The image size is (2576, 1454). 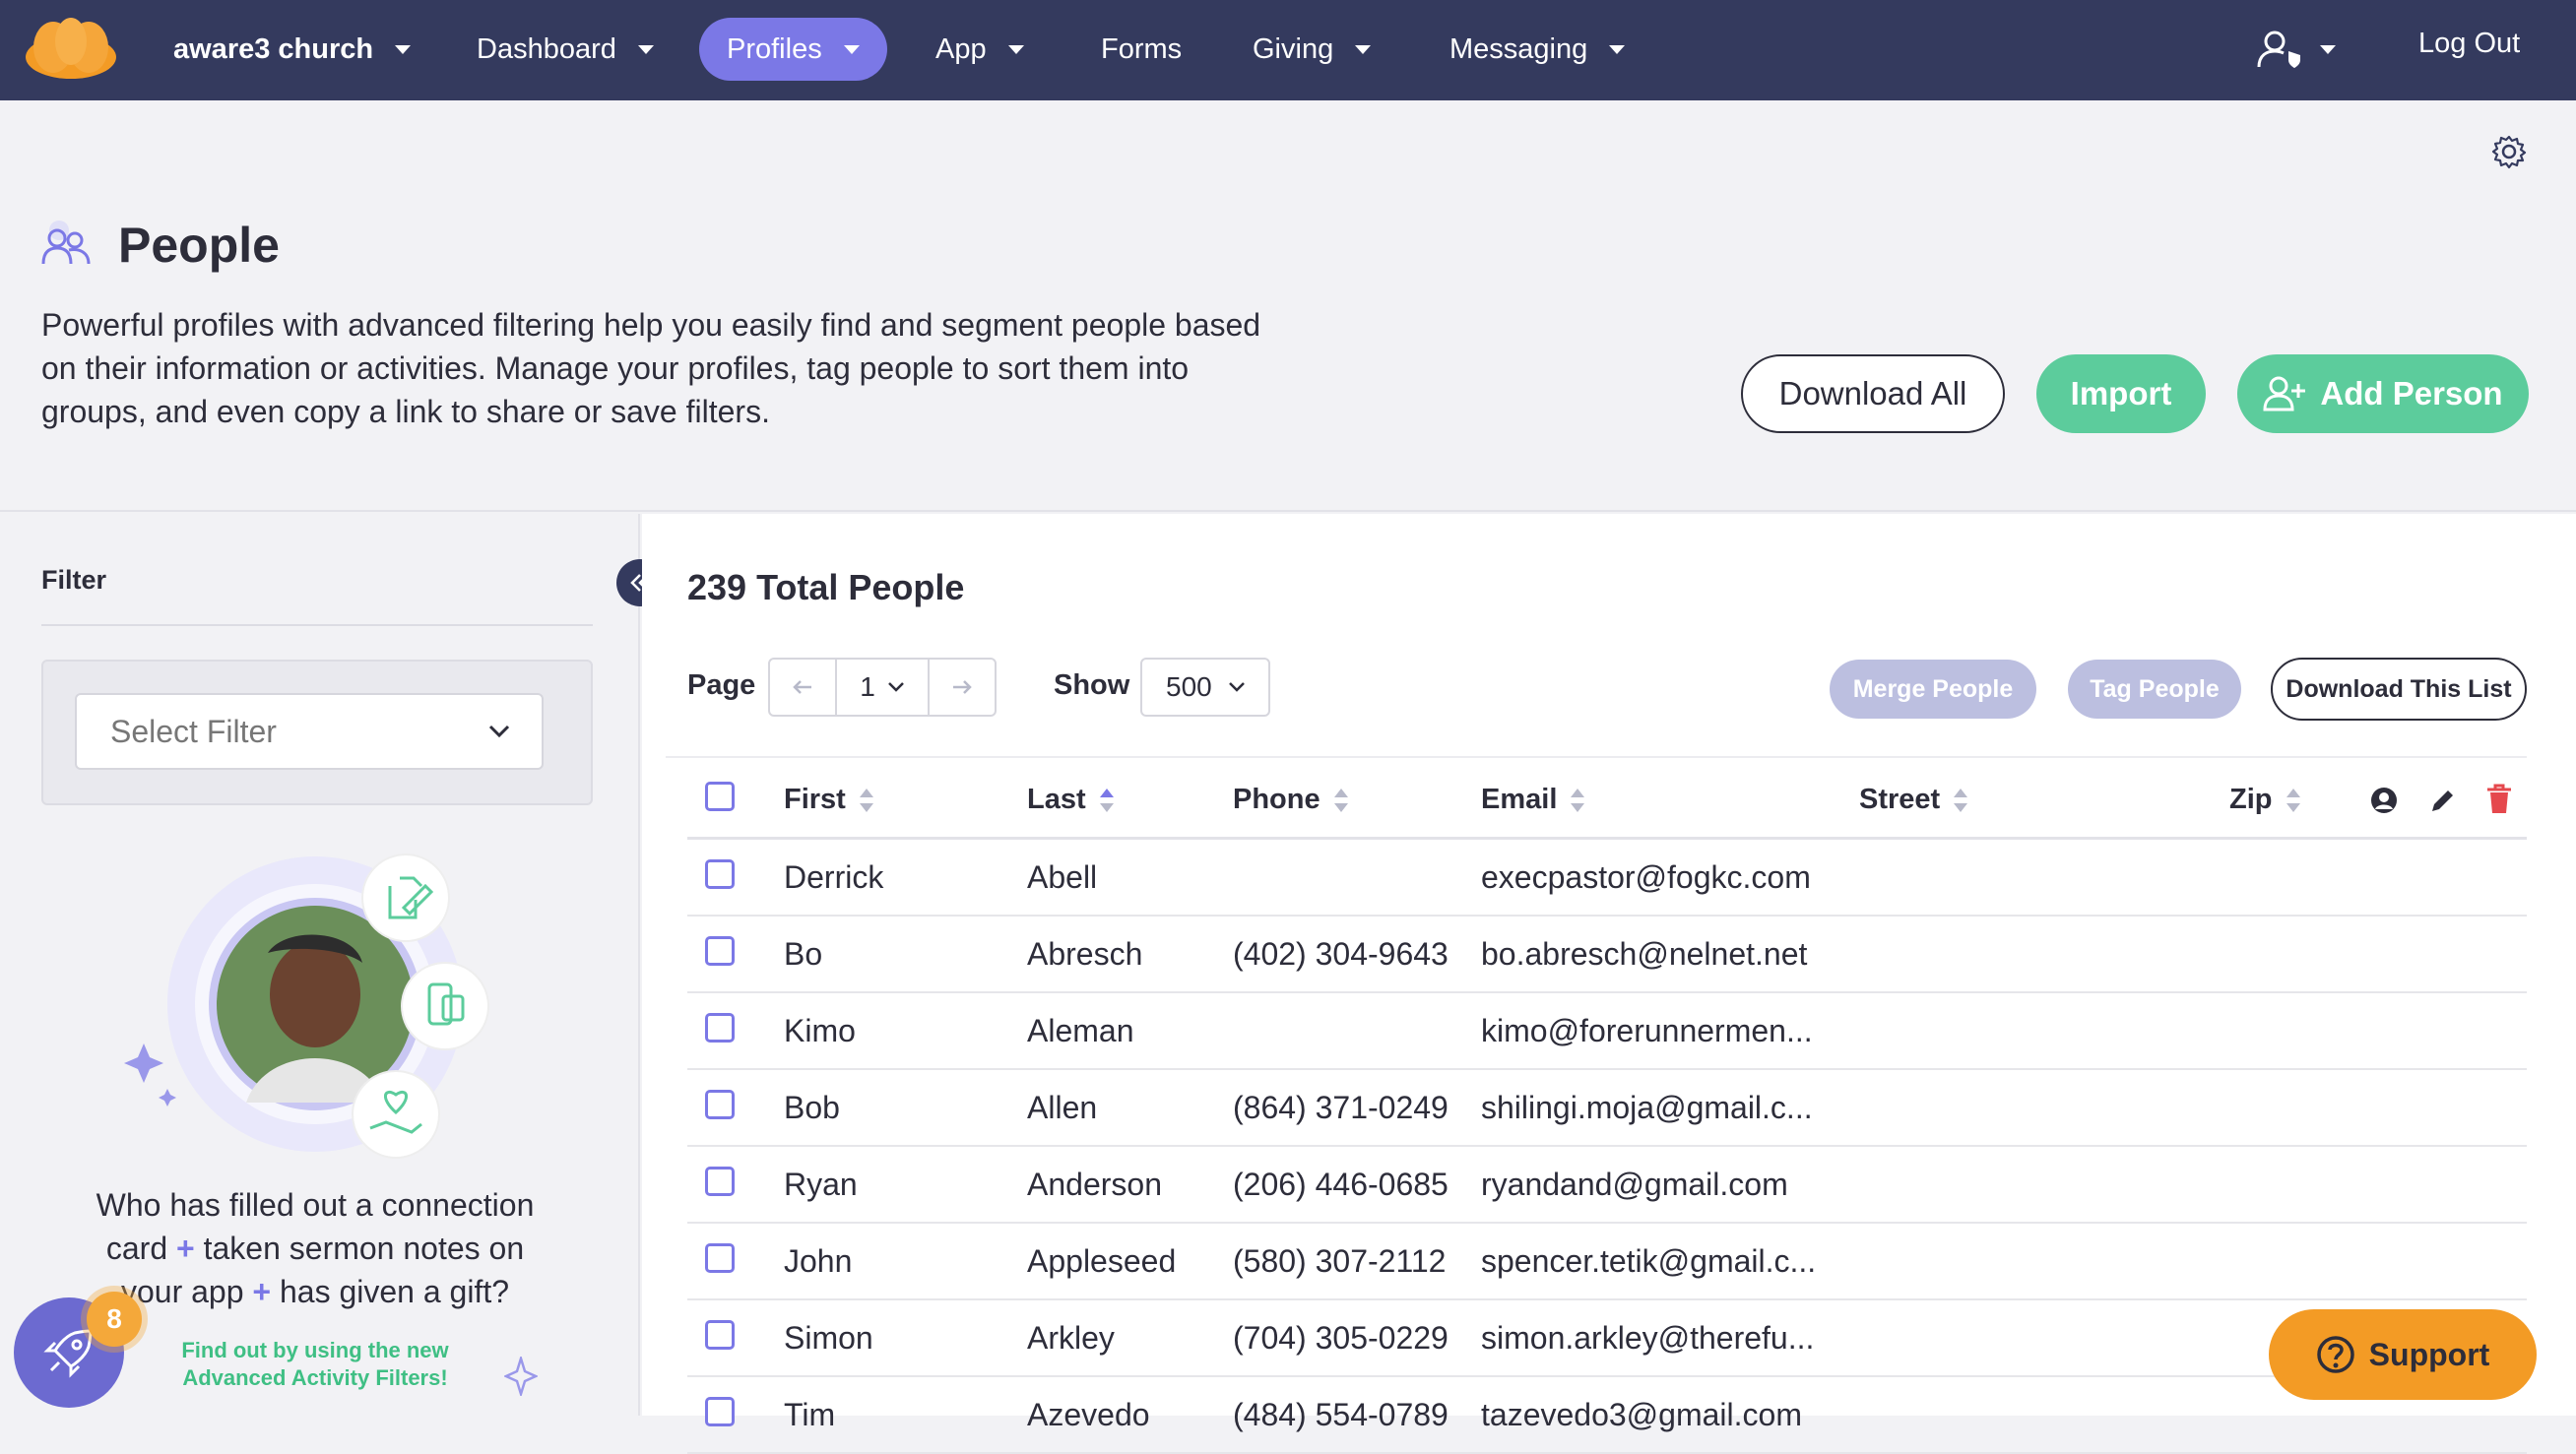 What do you see at coordinates (1341, 1107) in the screenshot?
I see `cell-phone: (864) 371-0249` at bounding box center [1341, 1107].